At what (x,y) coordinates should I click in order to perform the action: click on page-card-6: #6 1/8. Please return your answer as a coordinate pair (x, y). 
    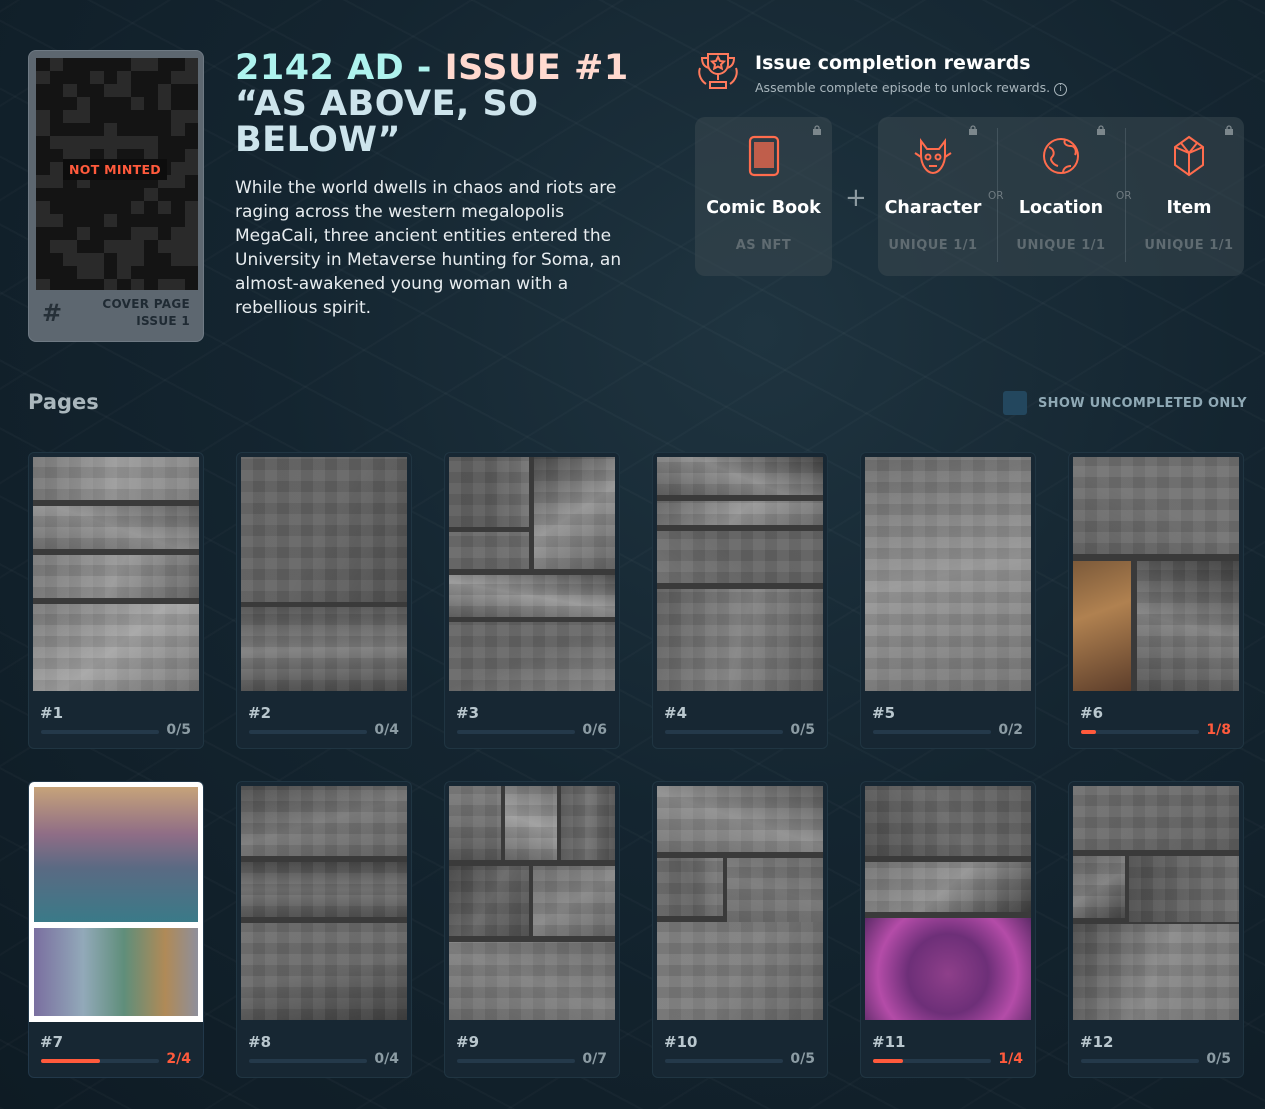
    Looking at the image, I should click on (1156, 600).